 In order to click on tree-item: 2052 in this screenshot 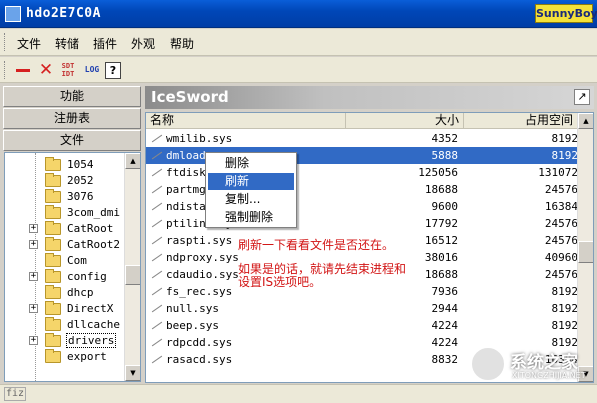, I will do `click(65, 181)`.